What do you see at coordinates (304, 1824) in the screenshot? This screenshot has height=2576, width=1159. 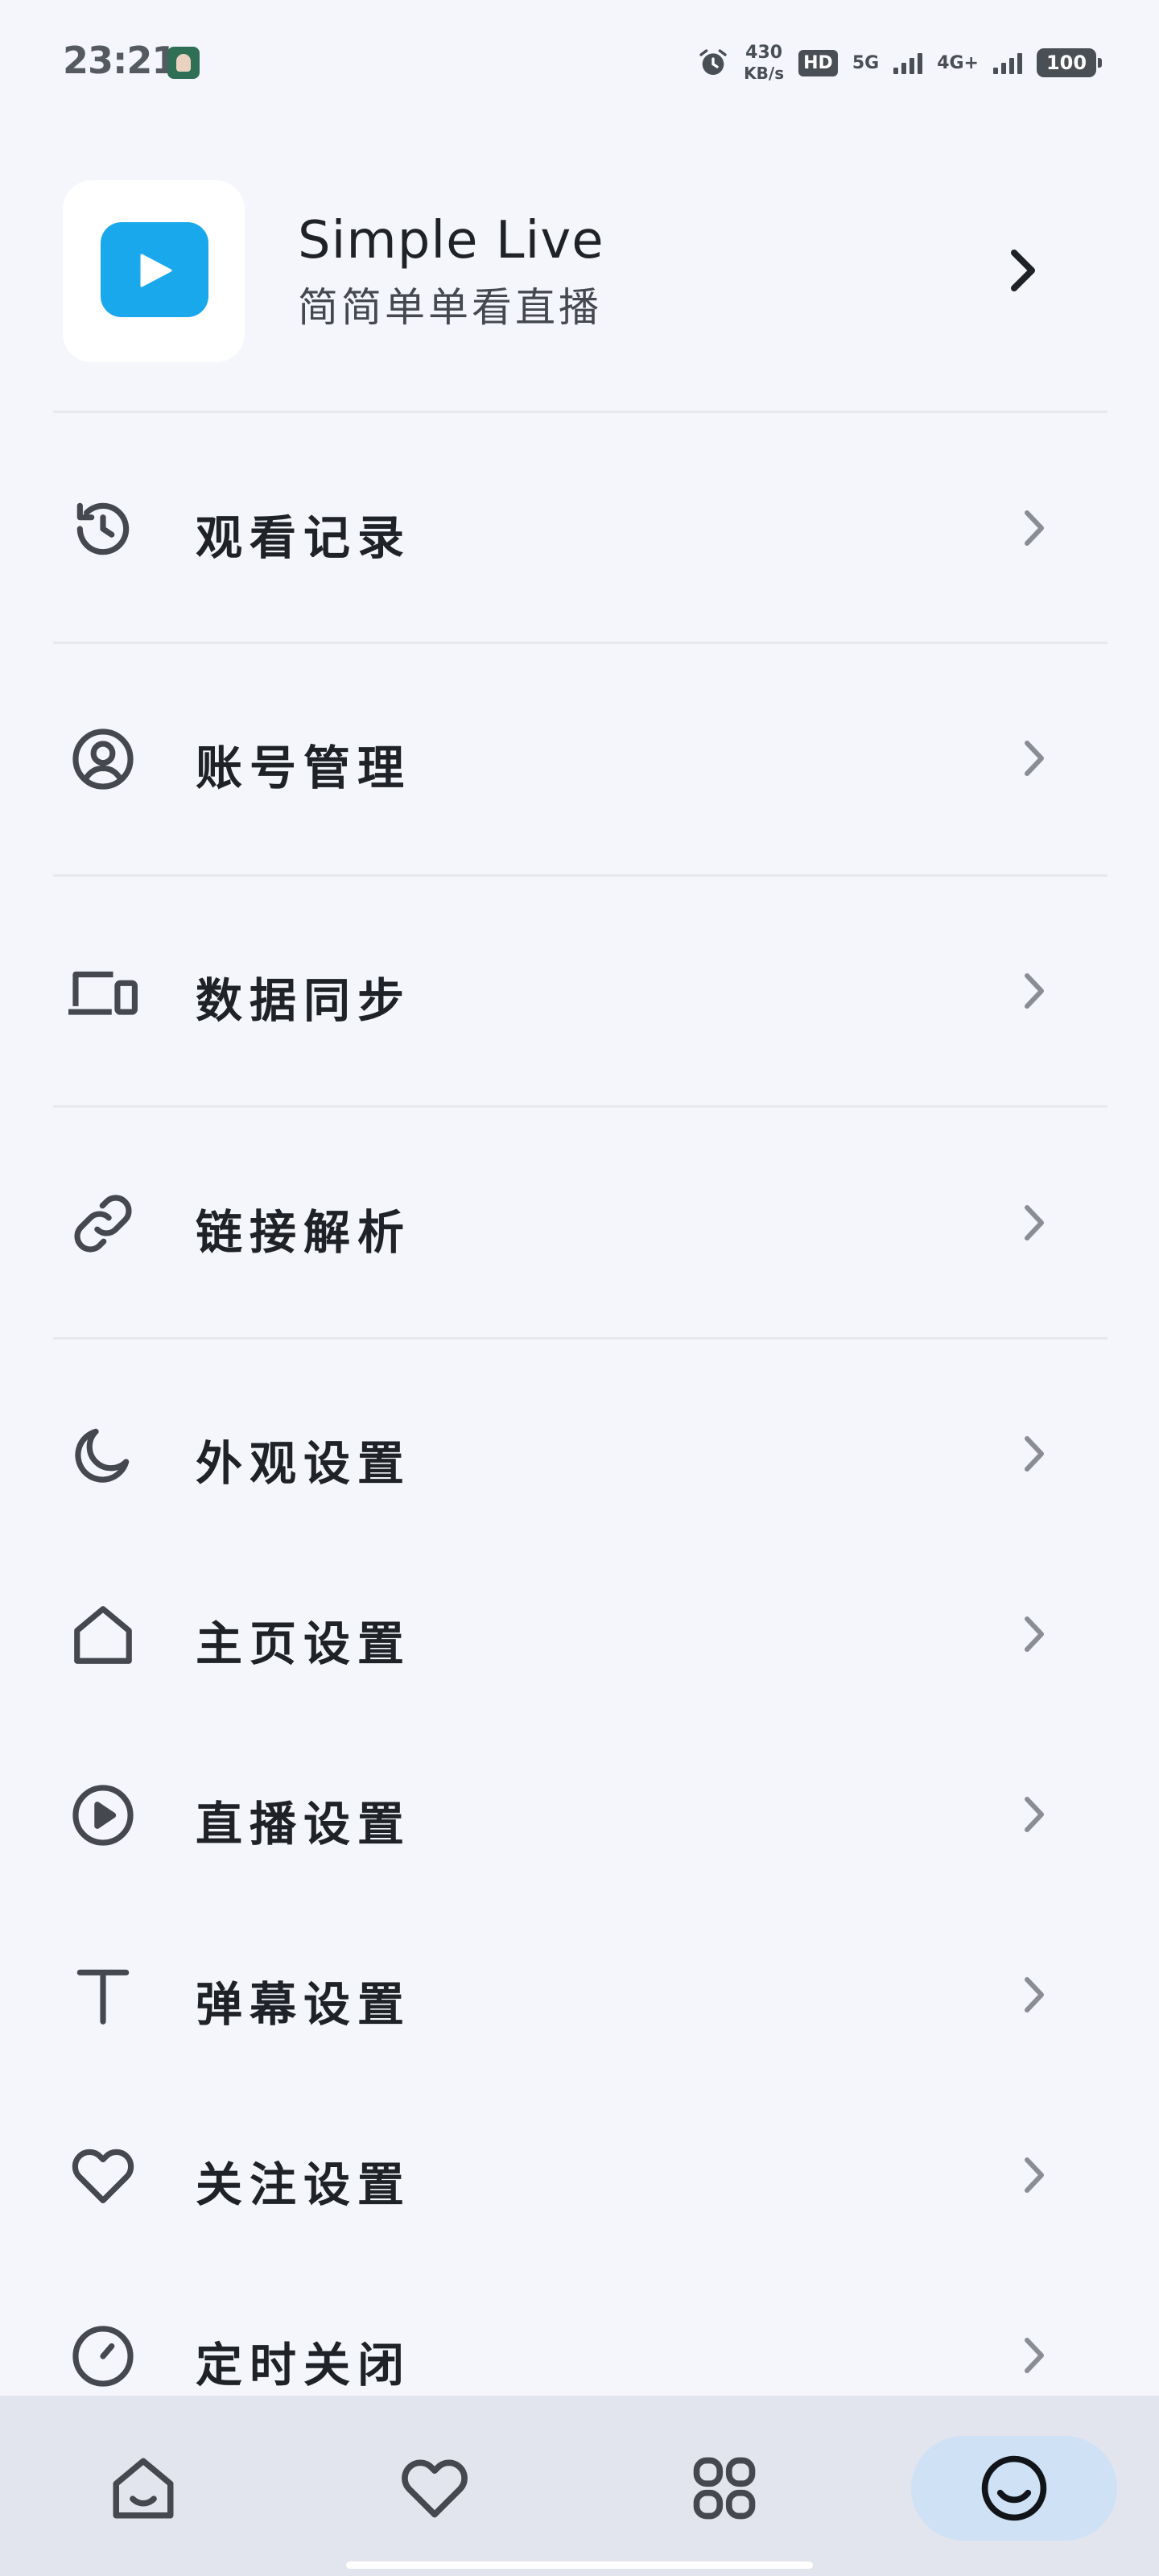 I see `menu-label: 直播设置` at bounding box center [304, 1824].